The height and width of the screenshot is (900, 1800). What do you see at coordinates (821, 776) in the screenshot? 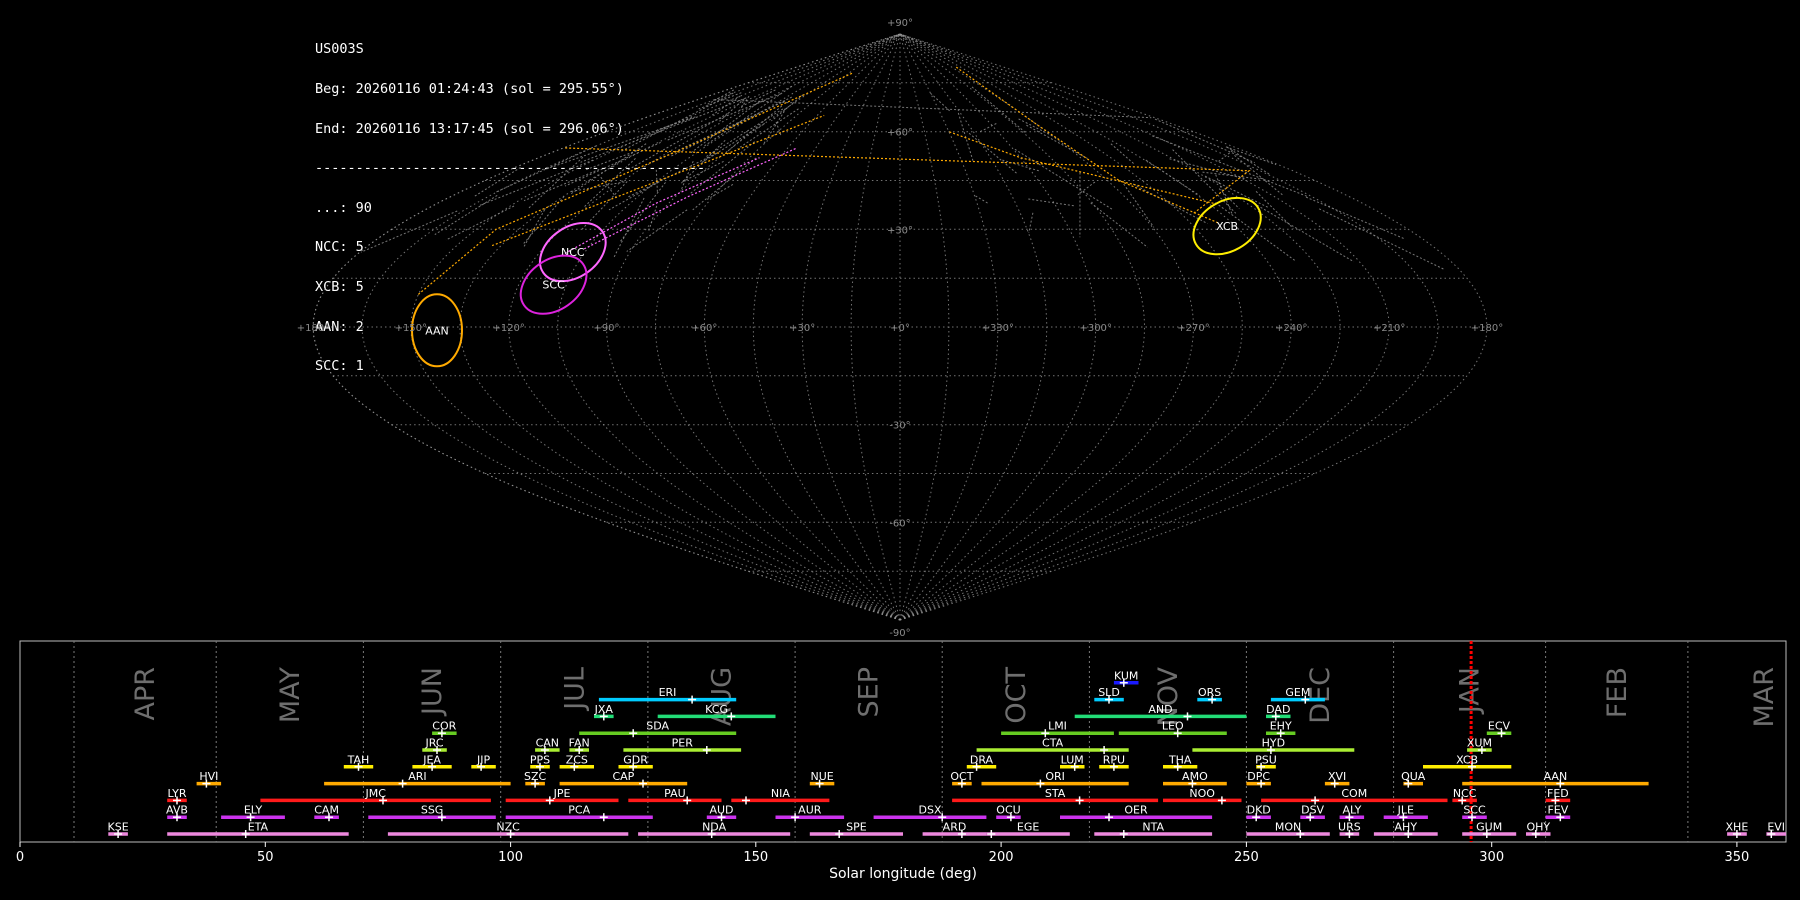
I see `shower-label: NUE` at bounding box center [821, 776].